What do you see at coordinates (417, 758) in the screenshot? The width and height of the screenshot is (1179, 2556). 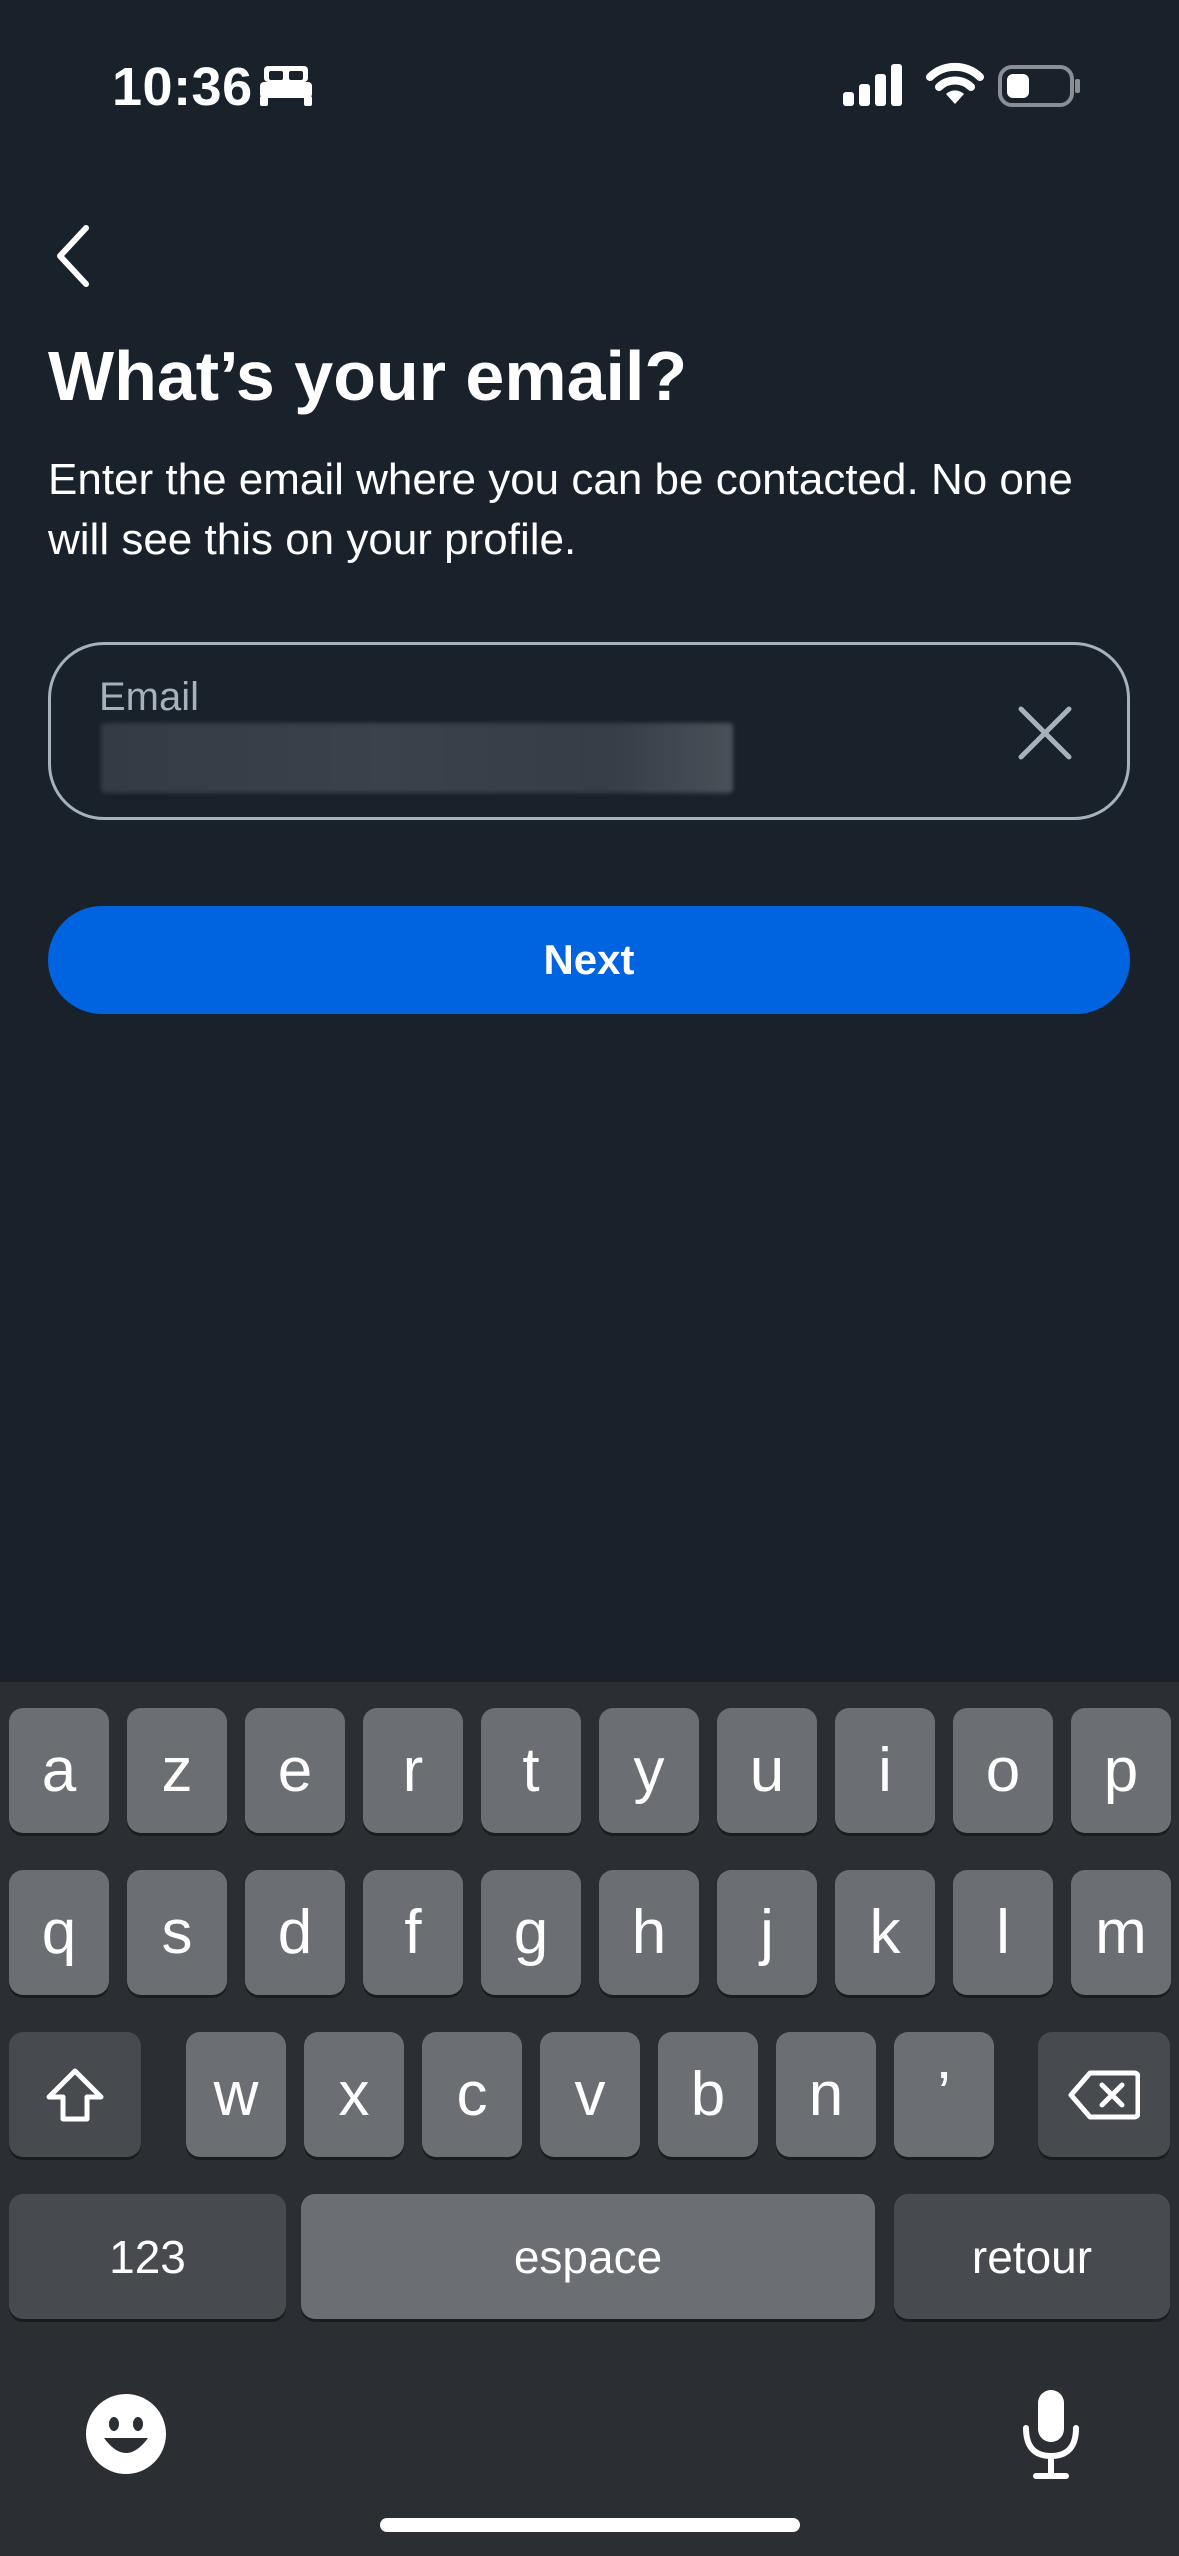 I see `email-value-redacted` at bounding box center [417, 758].